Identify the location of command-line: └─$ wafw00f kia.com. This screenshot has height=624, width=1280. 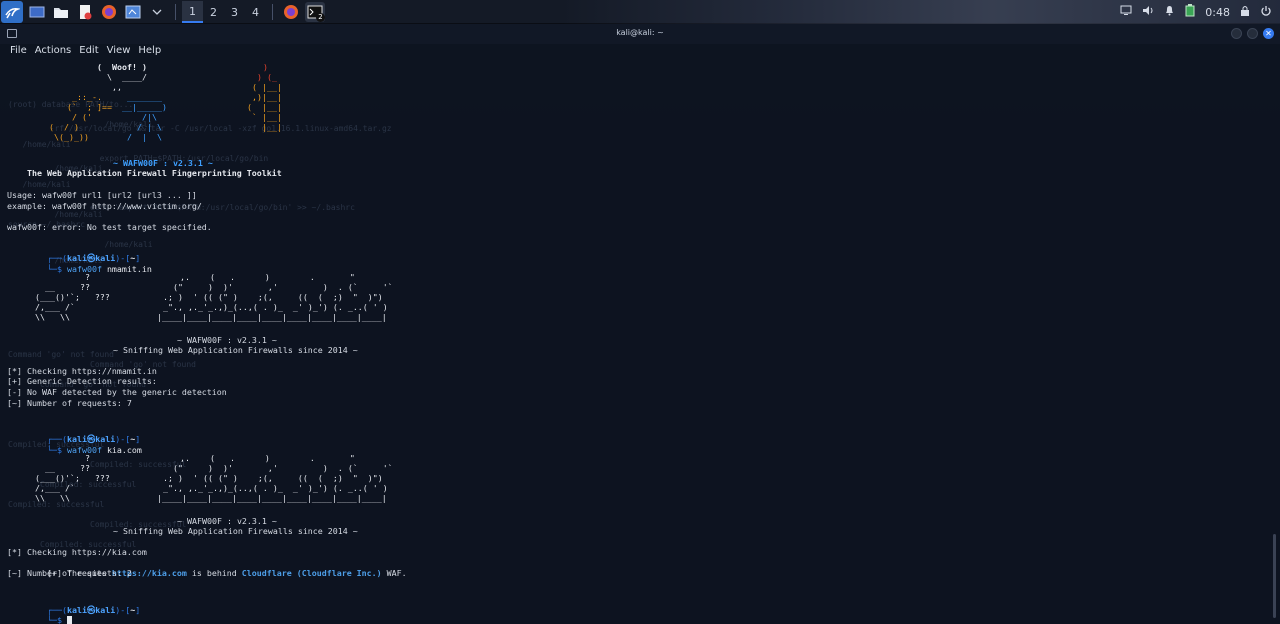
(74, 445).